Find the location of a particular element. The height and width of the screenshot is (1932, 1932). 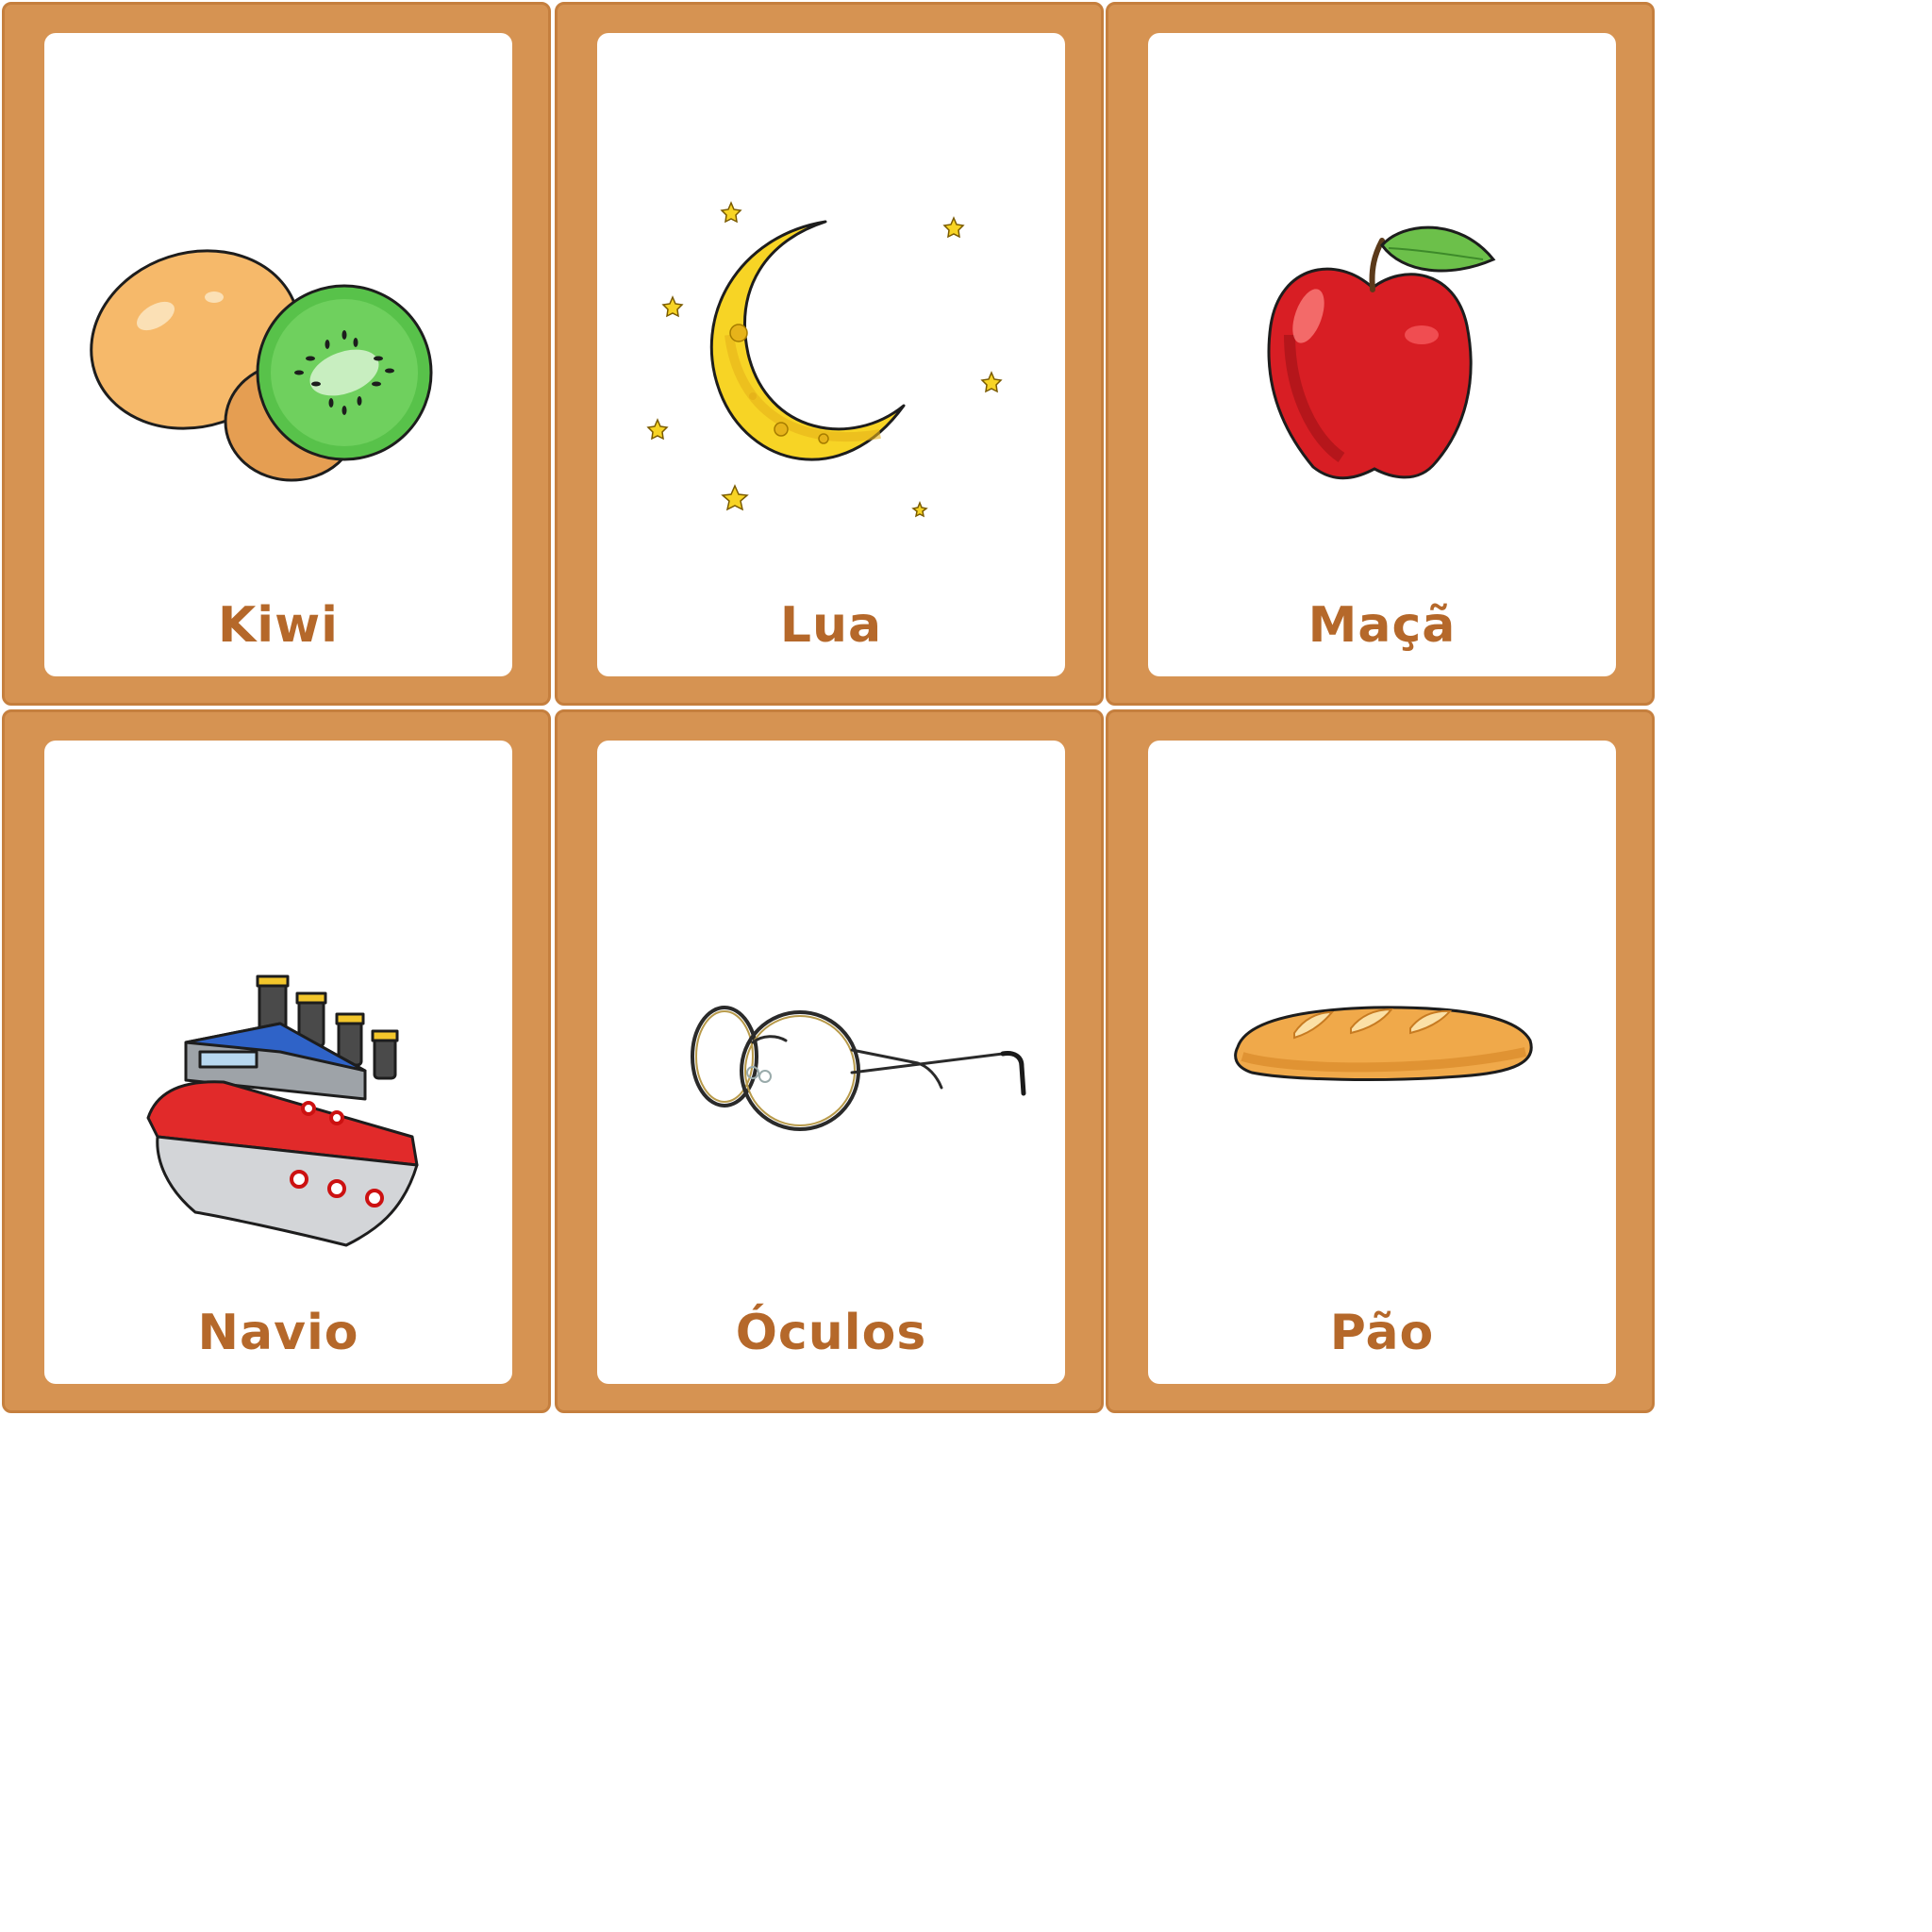

flashcard-bread: Pão is located at coordinates (1380, 1061).